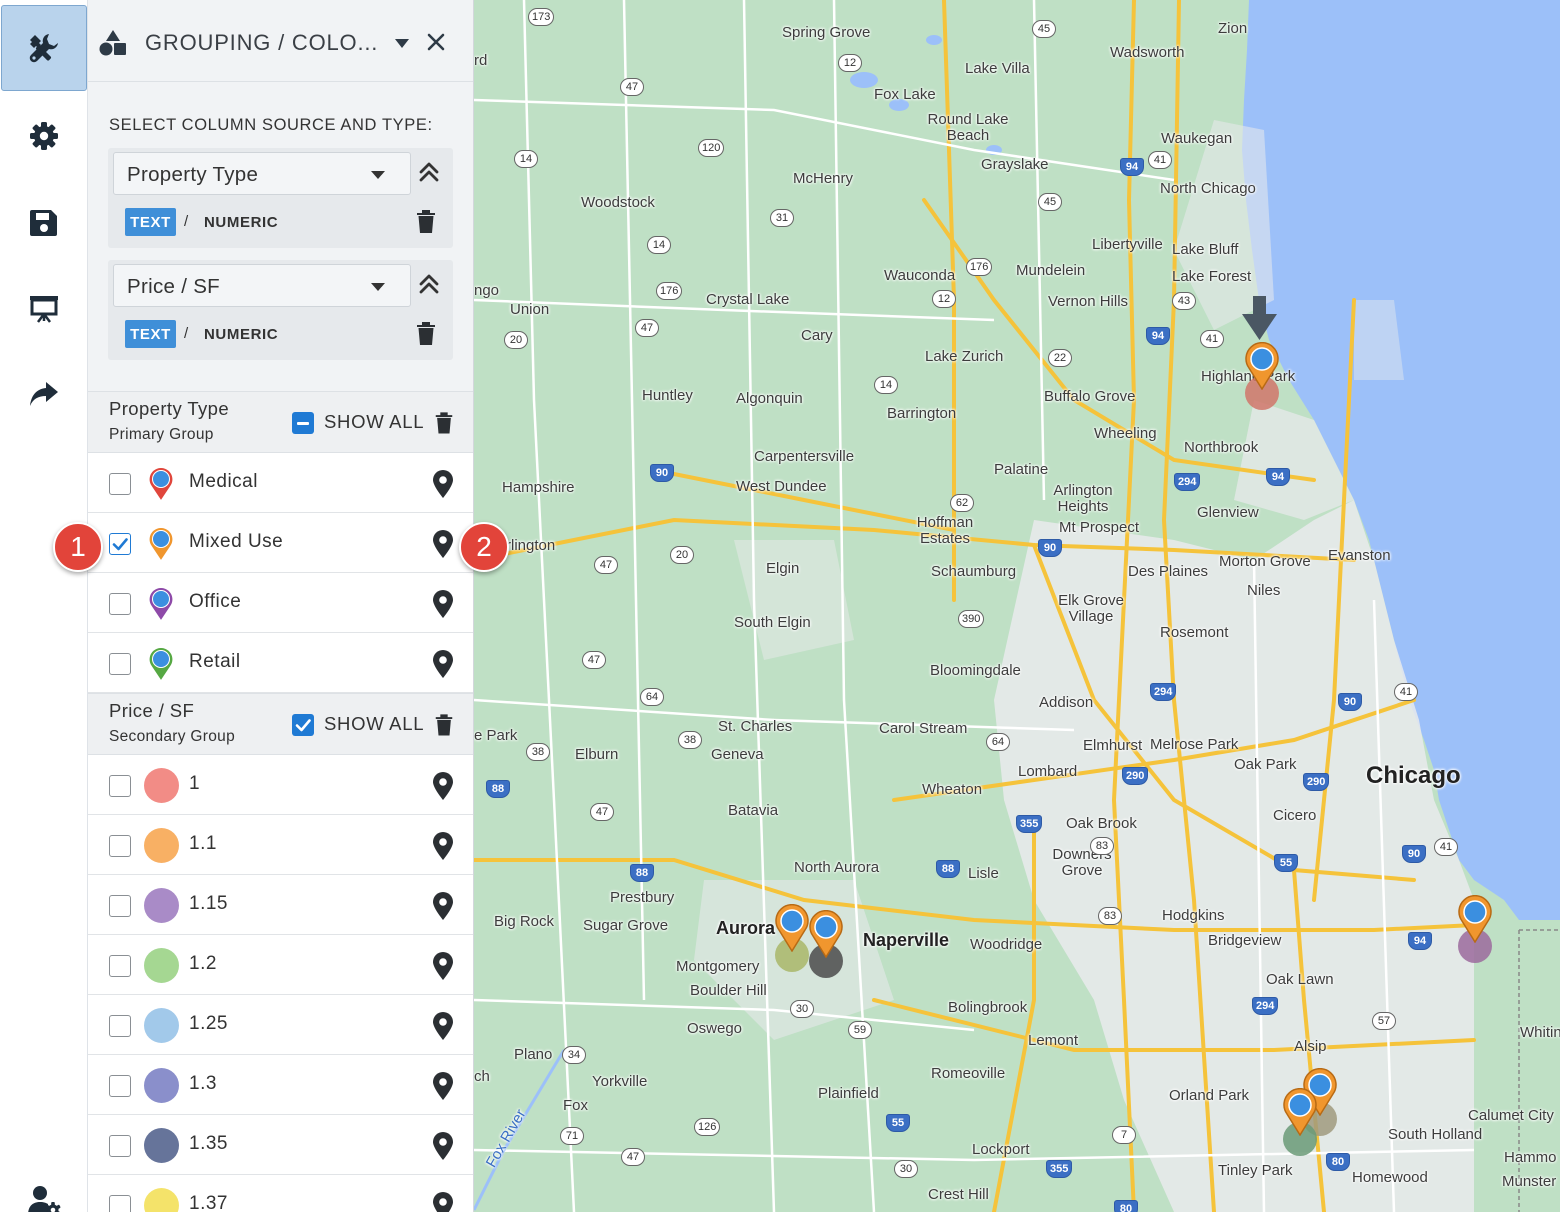  Describe the element at coordinates (280, 603) in the screenshot. I see `list-item: Office` at that location.